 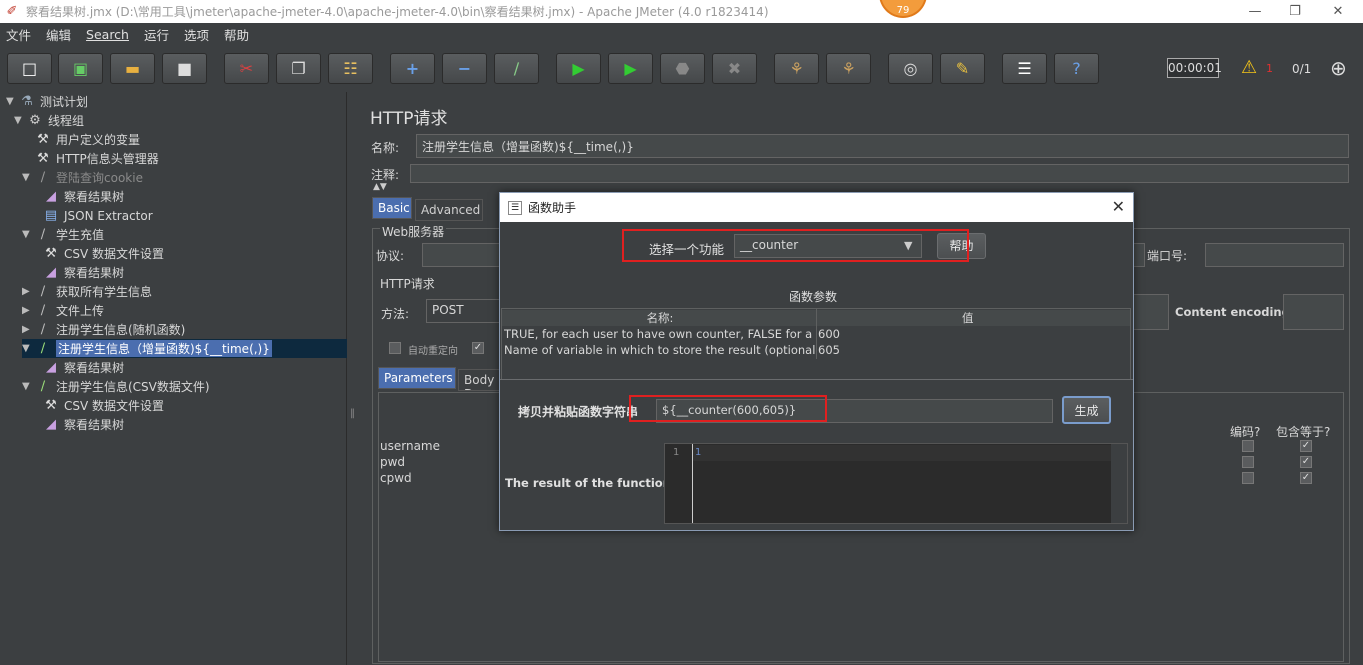 What do you see at coordinates (196, 34) in the screenshot?
I see `menu-options: 选项` at bounding box center [196, 34].